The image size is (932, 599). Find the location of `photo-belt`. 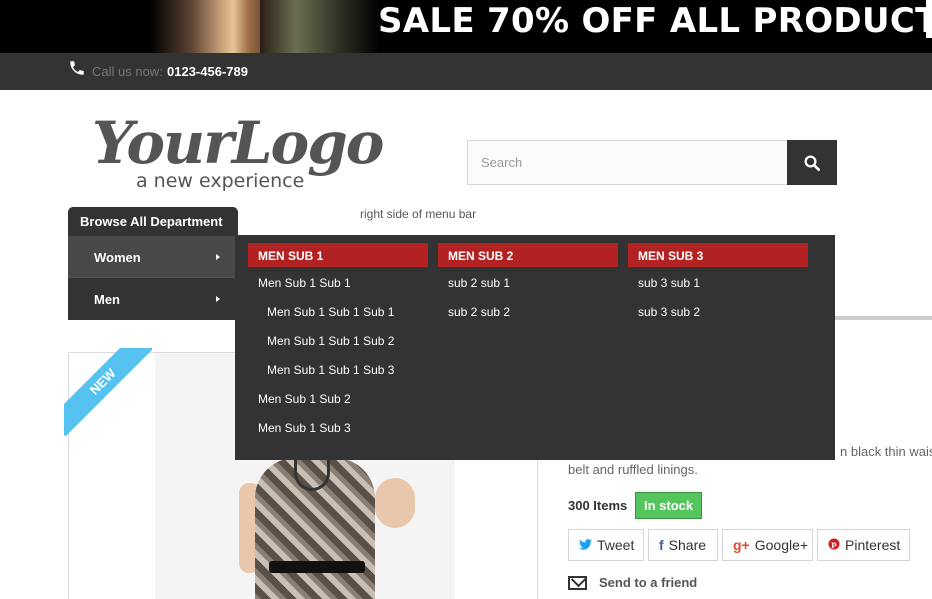

photo-belt is located at coordinates (317, 567).